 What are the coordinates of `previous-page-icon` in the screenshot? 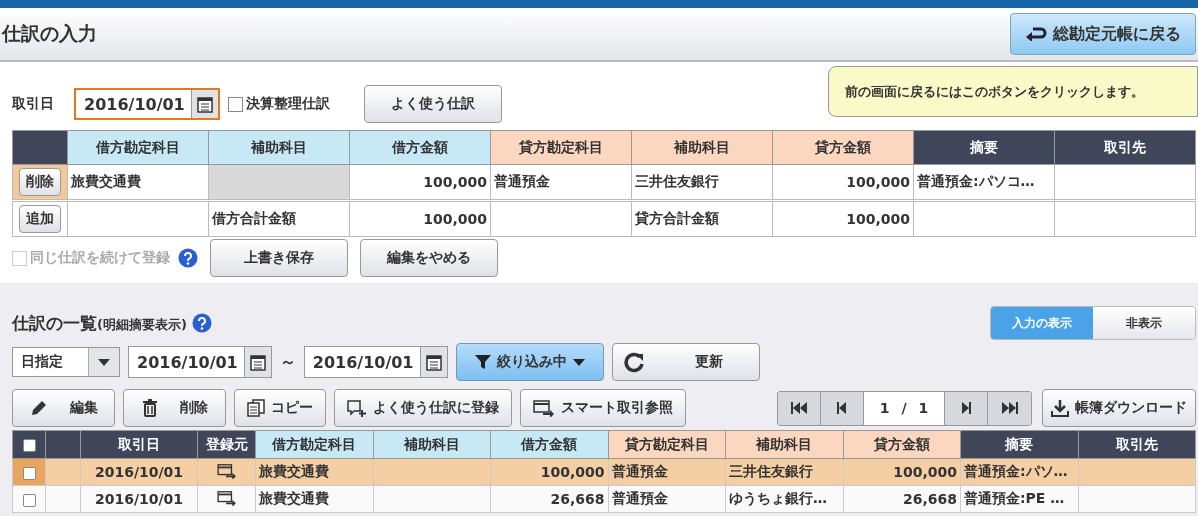 It's located at (842, 408).